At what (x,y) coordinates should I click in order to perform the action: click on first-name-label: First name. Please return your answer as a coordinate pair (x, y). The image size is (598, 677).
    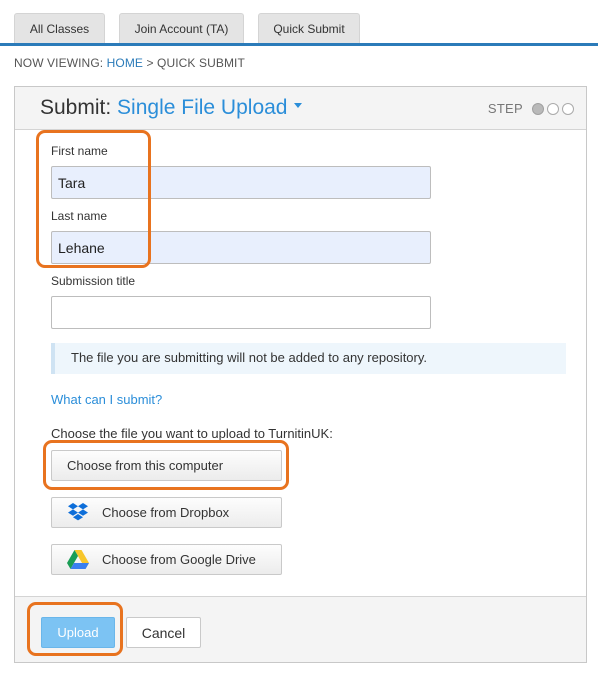
    Looking at the image, I should click on (79, 151).